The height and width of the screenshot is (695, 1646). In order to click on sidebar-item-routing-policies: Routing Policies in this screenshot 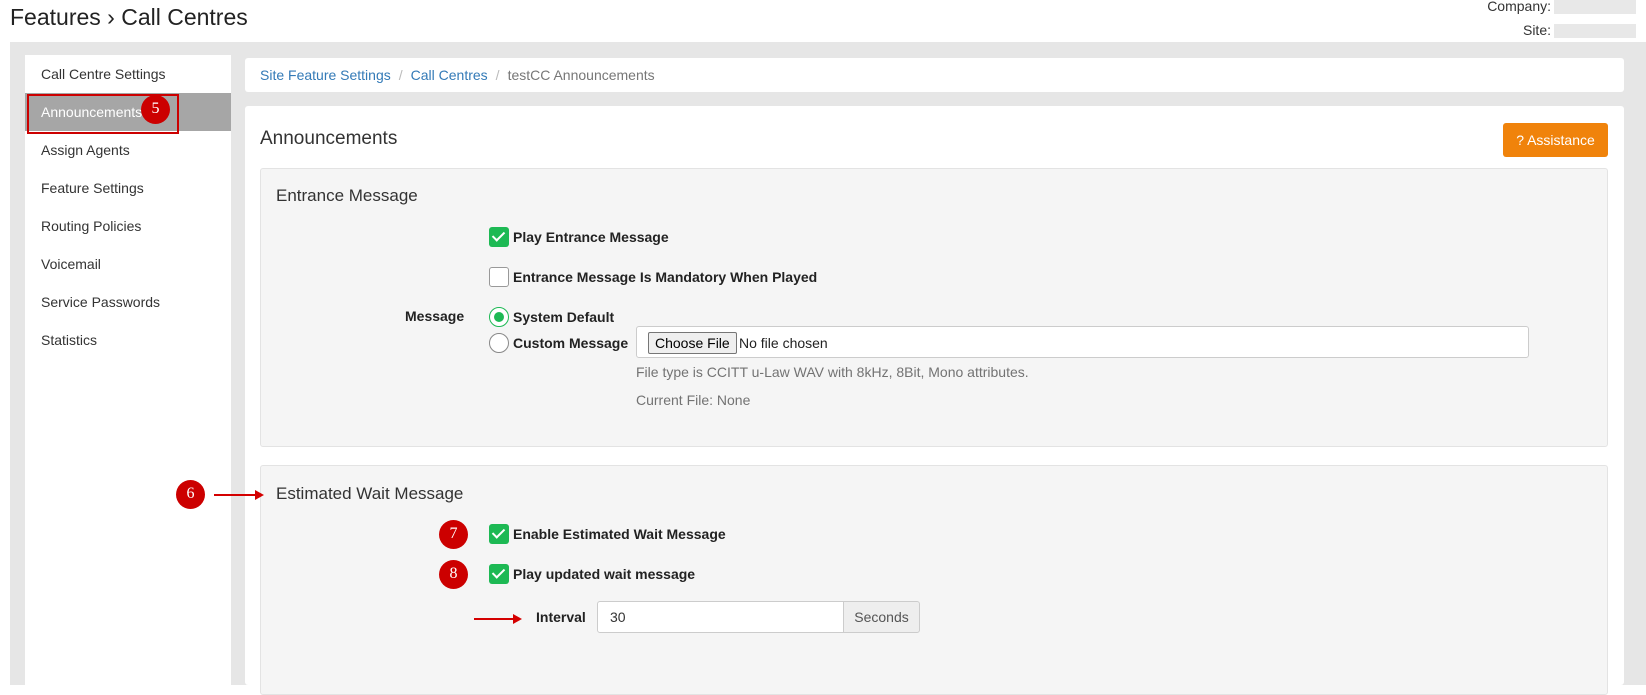, I will do `click(128, 226)`.